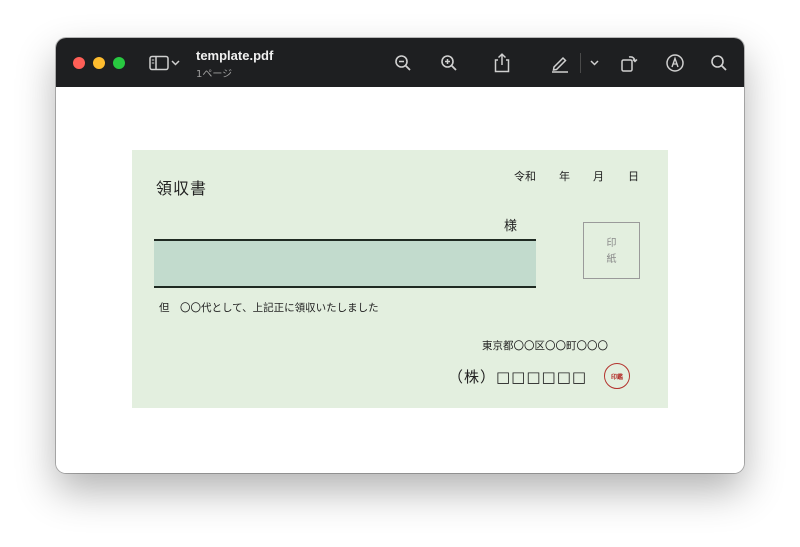 The width and height of the screenshot is (800, 547). I want to click on markup-toolbar-button, so click(675, 63).